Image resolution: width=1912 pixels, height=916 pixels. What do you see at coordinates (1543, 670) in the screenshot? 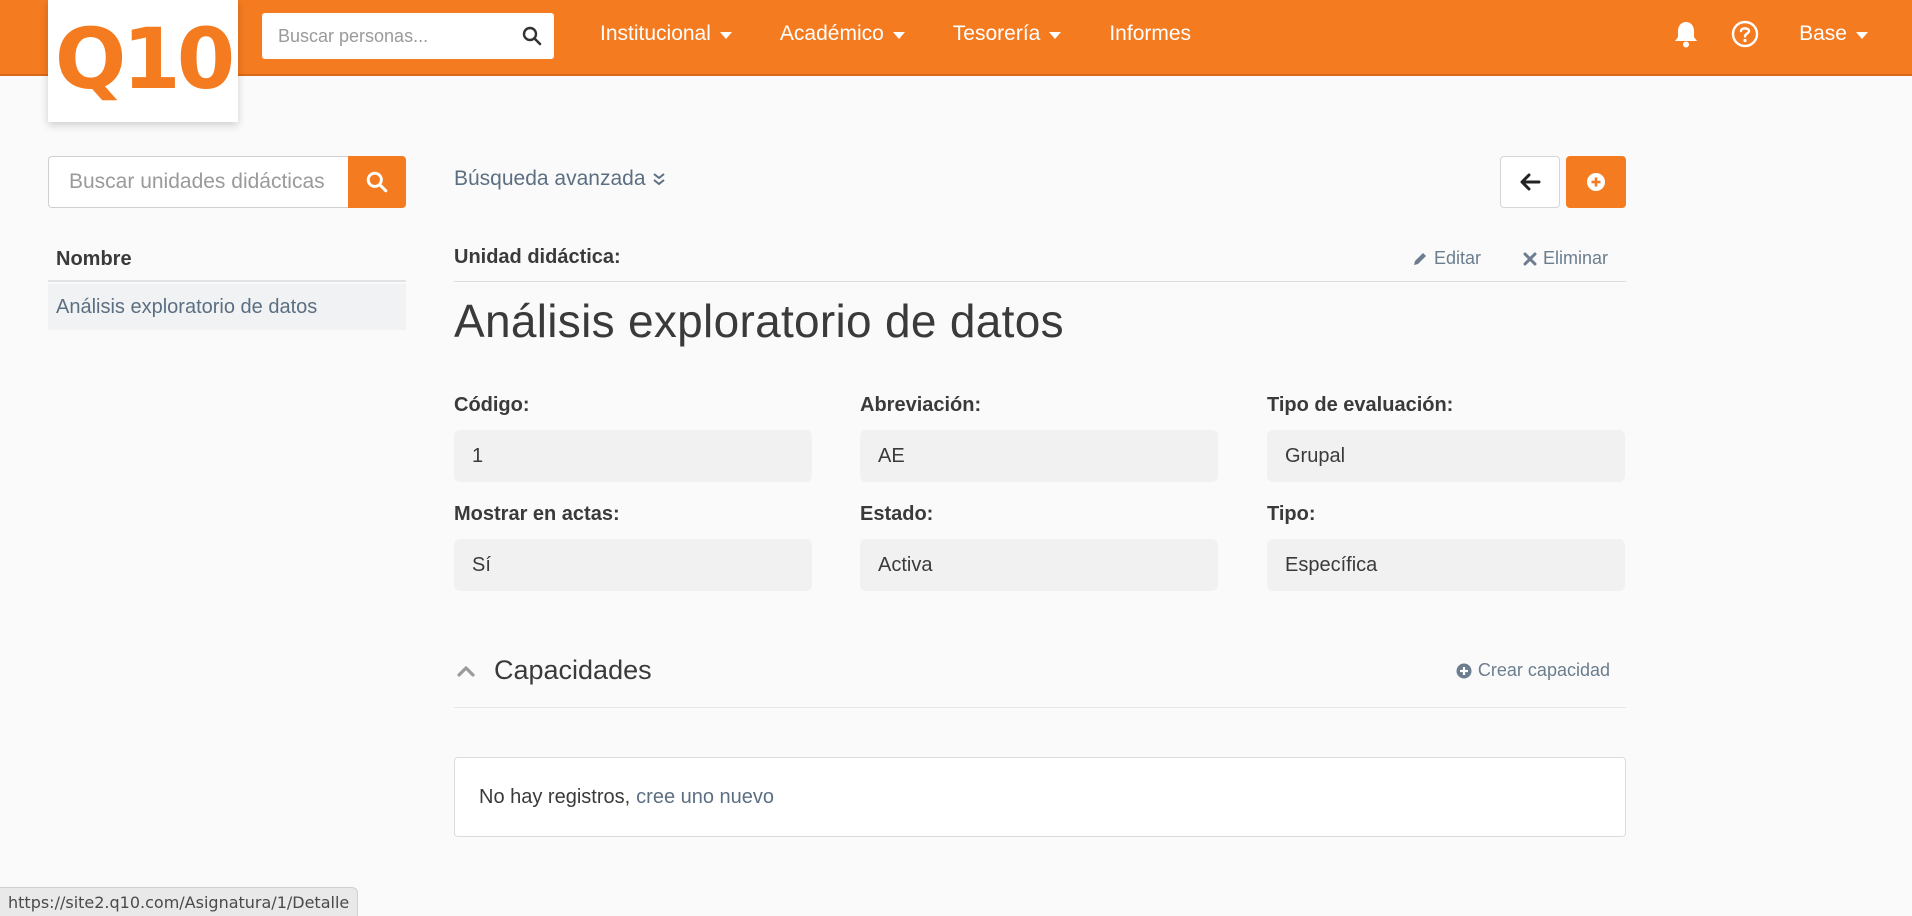
I see `create-capacidad-label: Crear capacidad` at bounding box center [1543, 670].